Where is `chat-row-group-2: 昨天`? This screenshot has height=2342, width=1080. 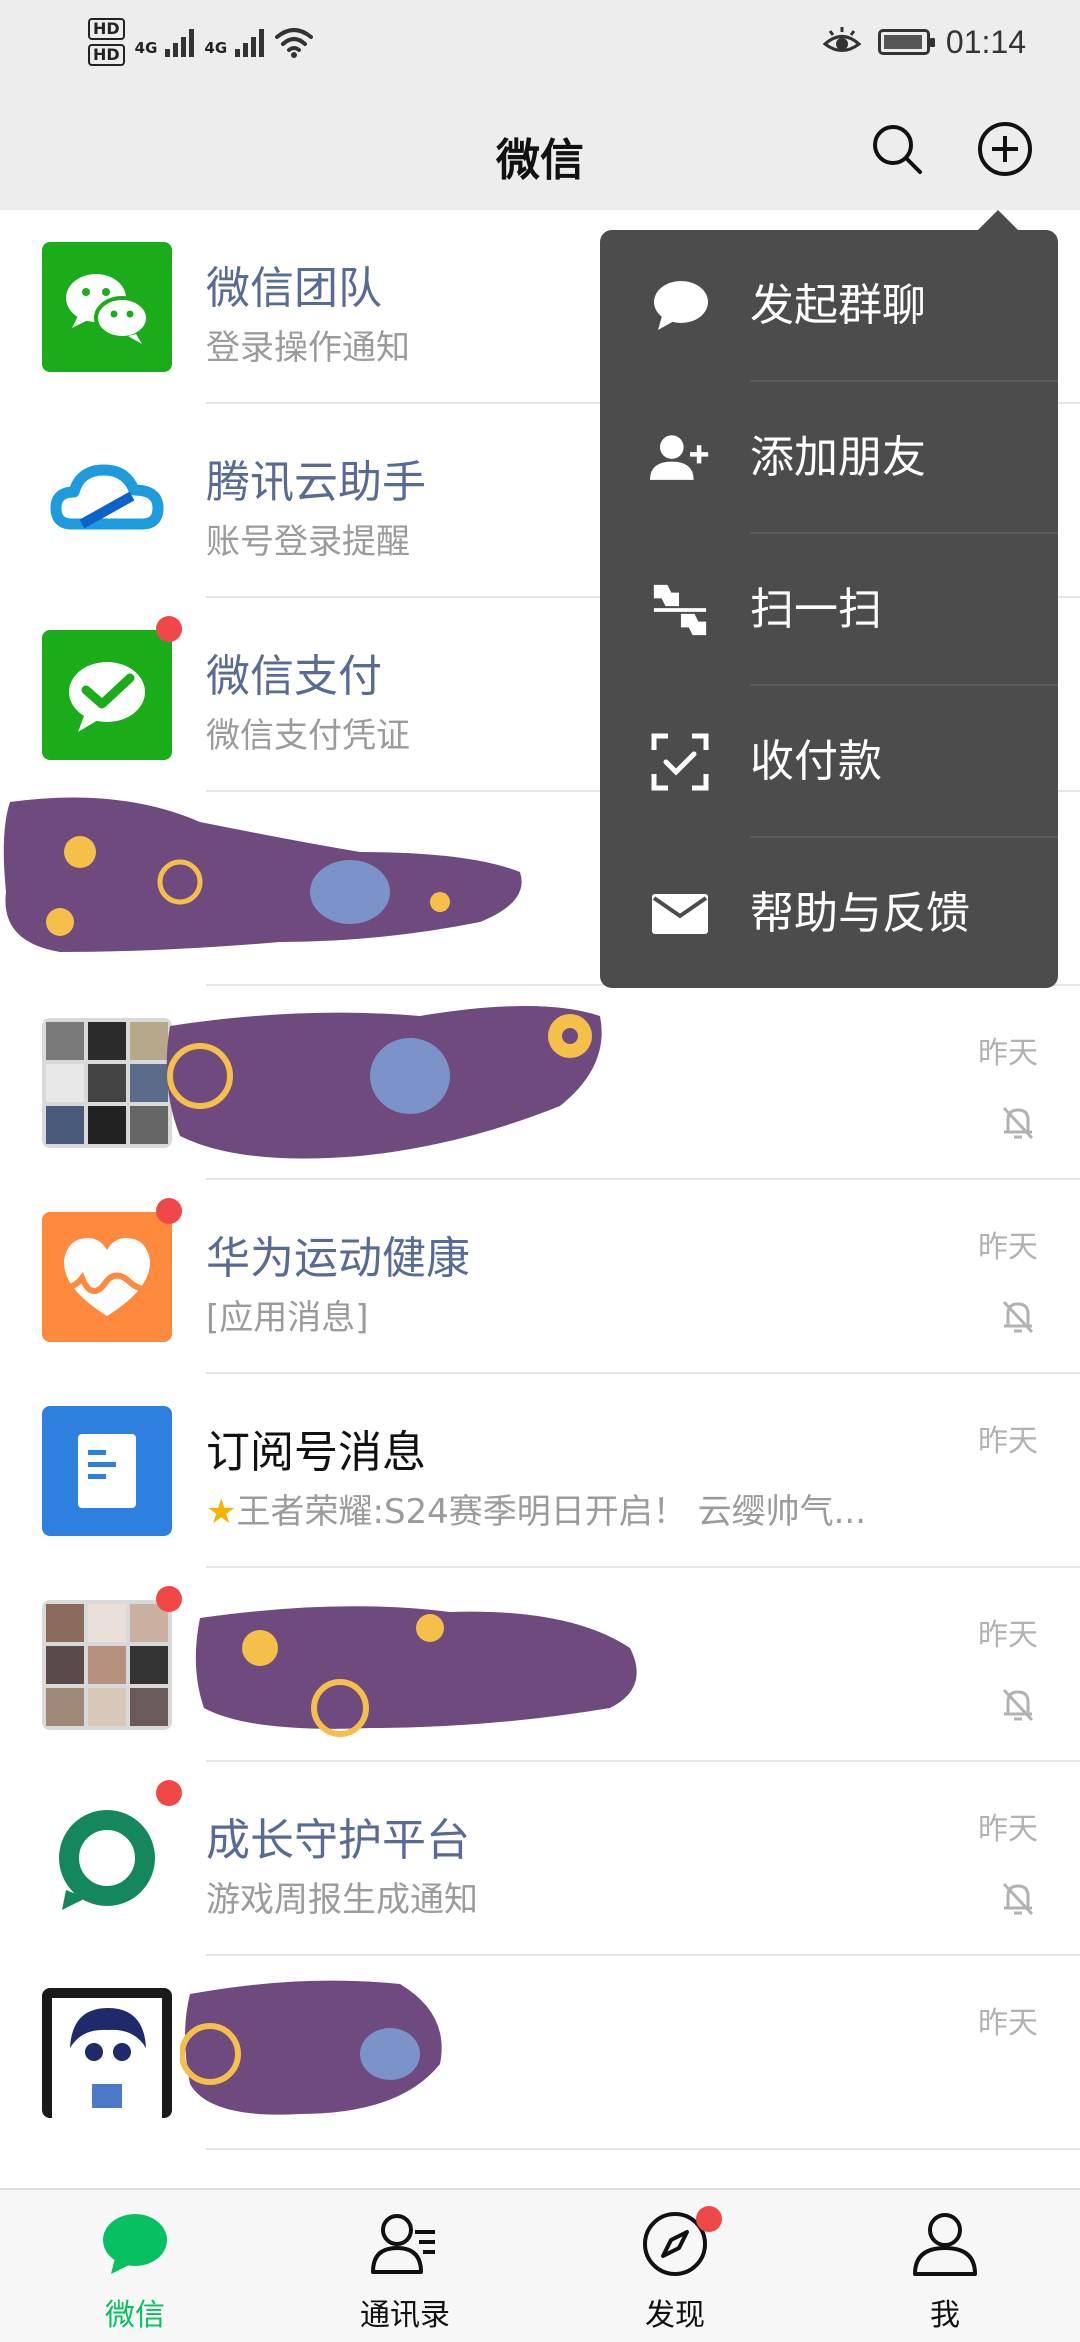
chat-row-group-2: 昨天 is located at coordinates (540, 1665).